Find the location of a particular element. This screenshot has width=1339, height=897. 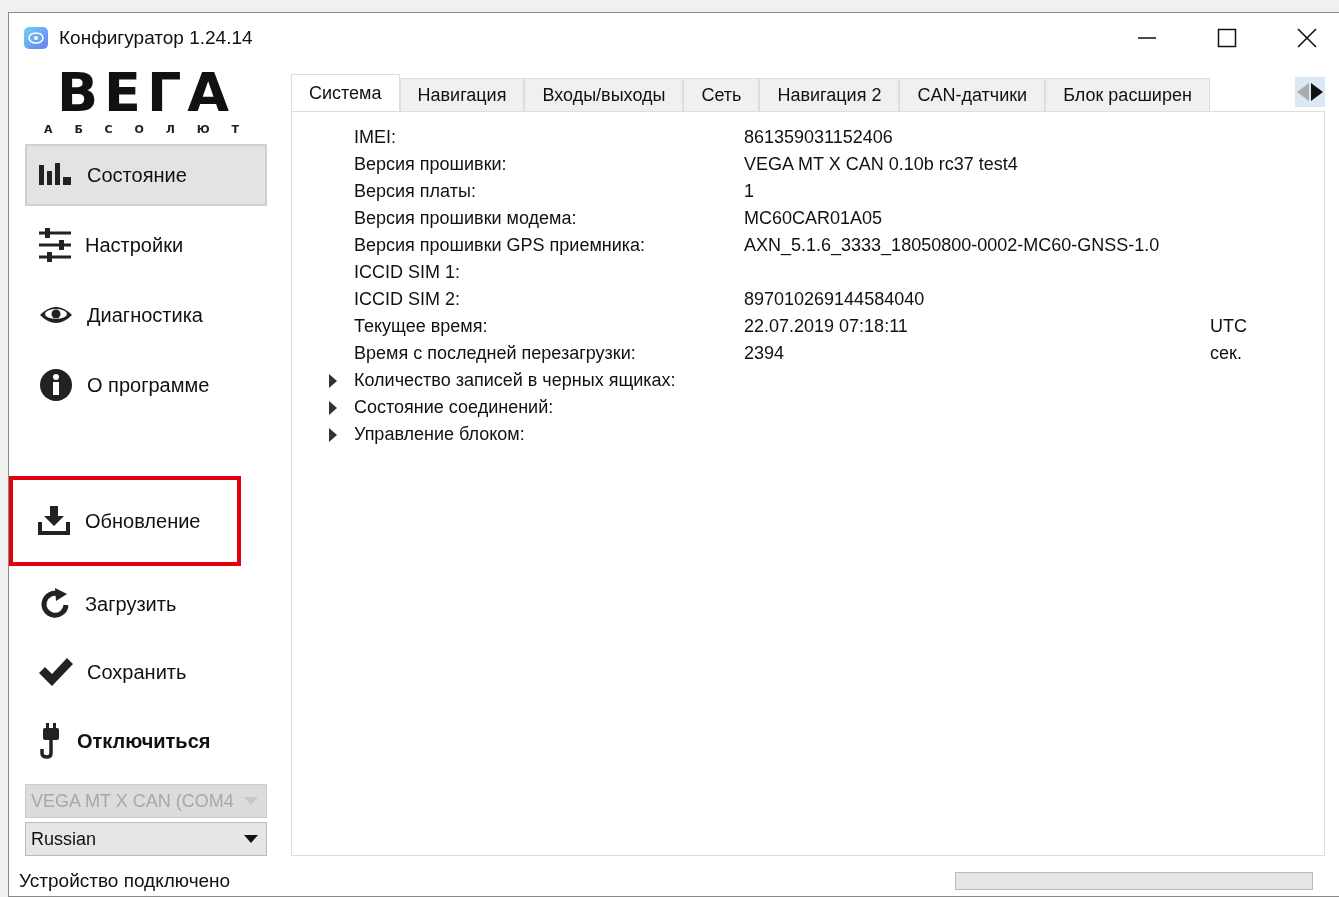

sidebar-action: Сохранить is located at coordinates (146, 672).